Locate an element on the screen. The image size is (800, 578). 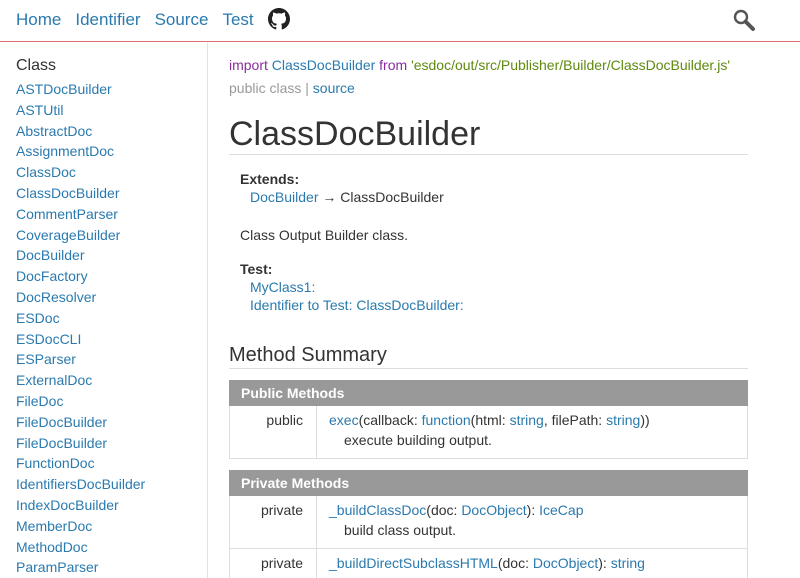
sidebar-class-link: FunctionDoc is located at coordinates (55, 463).